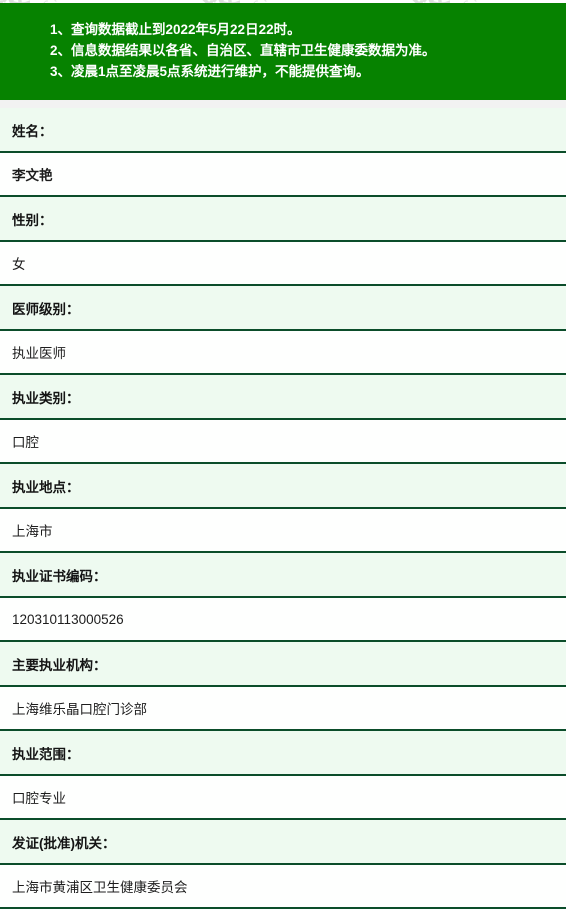  Describe the element at coordinates (283, 308) in the screenshot. I see `field-label-row: 医师级别：` at that location.